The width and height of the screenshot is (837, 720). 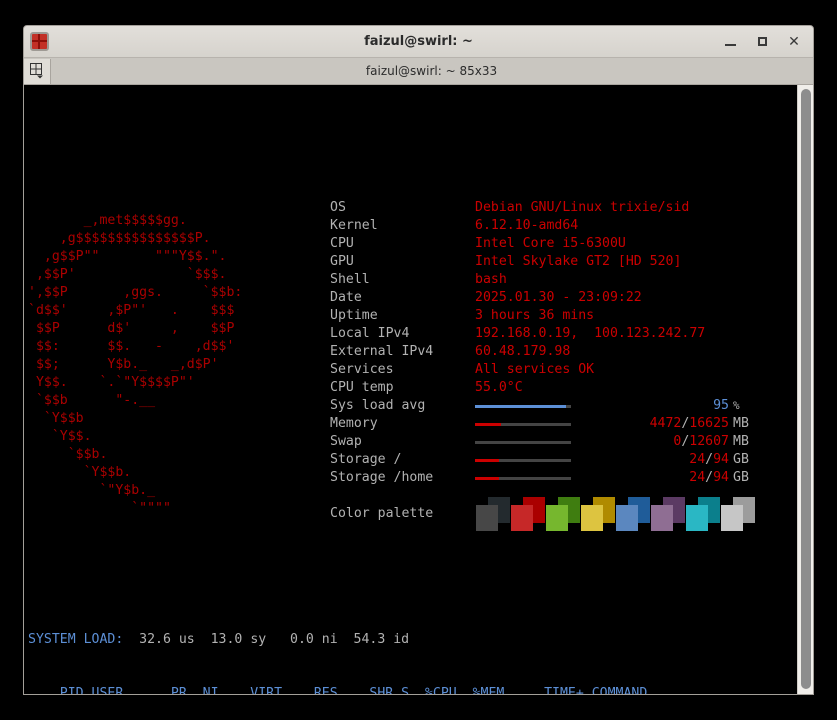 I want to click on tab-bar: faizul@swirl: ~ 85x33, so click(x=418, y=71).